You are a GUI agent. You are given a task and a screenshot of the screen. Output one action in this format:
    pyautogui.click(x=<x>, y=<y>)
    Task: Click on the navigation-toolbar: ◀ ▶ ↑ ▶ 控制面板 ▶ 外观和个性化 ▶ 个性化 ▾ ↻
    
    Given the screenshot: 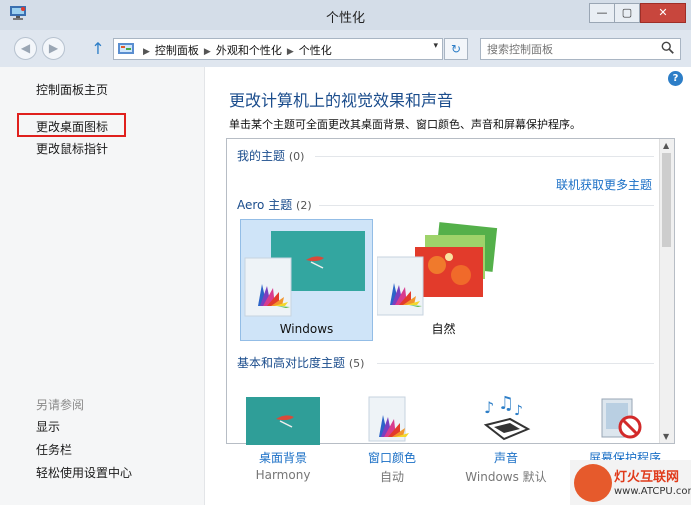 What is the action you would take?
    pyautogui.click(x=345, y=48)
    